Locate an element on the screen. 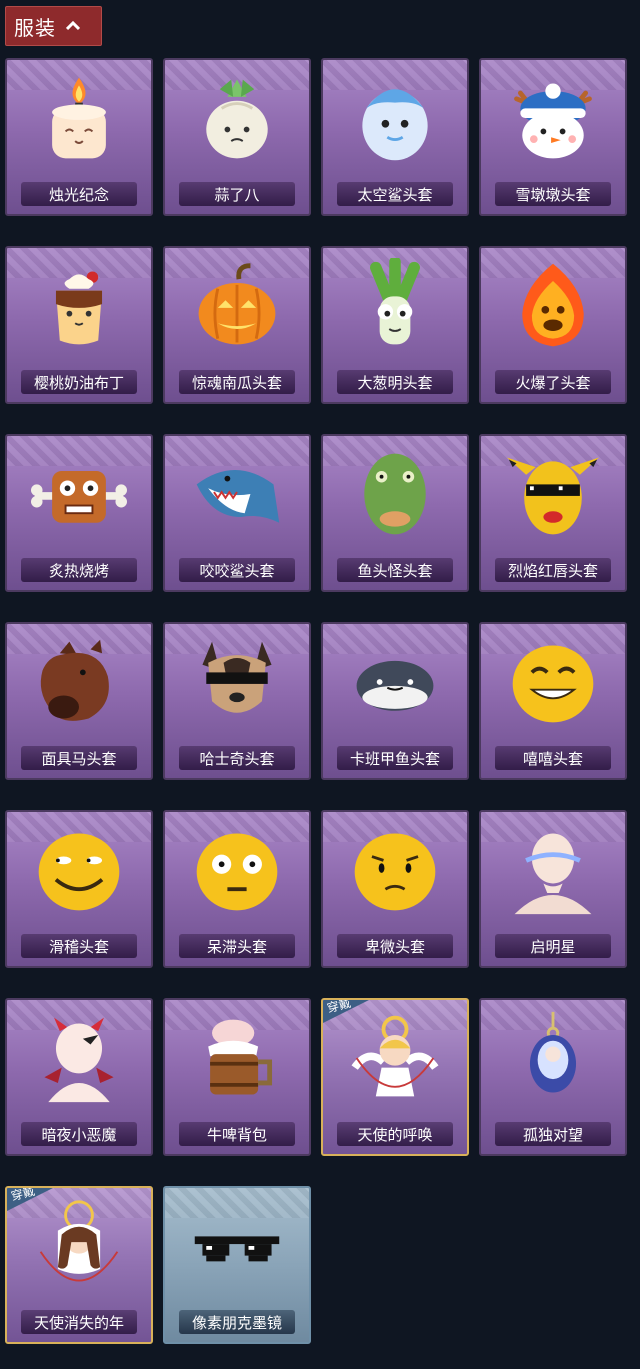 This screenshot has height=1369, width=640. bbq-icon is located at coordinates (79, 496).